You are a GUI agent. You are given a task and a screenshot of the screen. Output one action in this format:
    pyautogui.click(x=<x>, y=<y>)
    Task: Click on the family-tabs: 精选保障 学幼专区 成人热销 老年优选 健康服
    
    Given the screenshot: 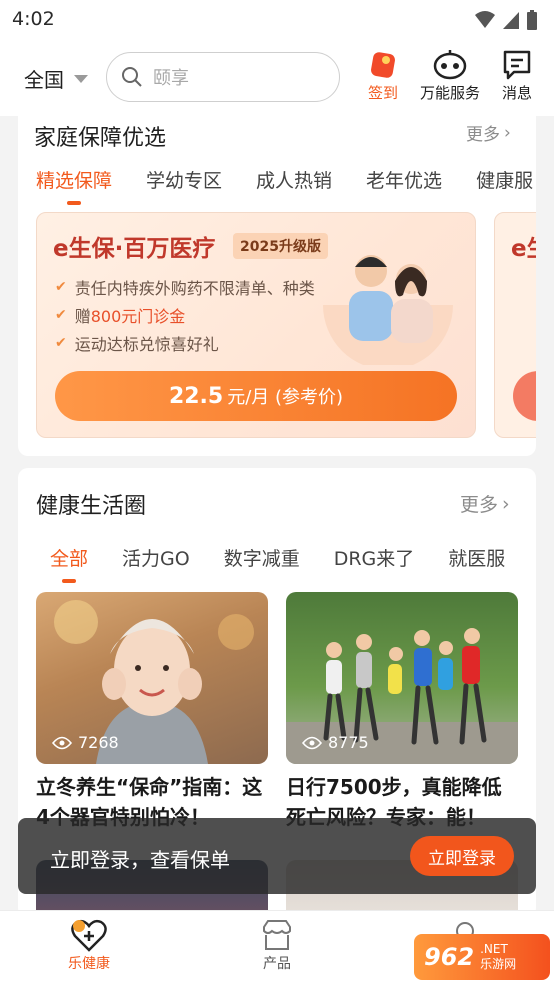 What is the action you would take?
    pyautogui.click(x=286, y=185)
    